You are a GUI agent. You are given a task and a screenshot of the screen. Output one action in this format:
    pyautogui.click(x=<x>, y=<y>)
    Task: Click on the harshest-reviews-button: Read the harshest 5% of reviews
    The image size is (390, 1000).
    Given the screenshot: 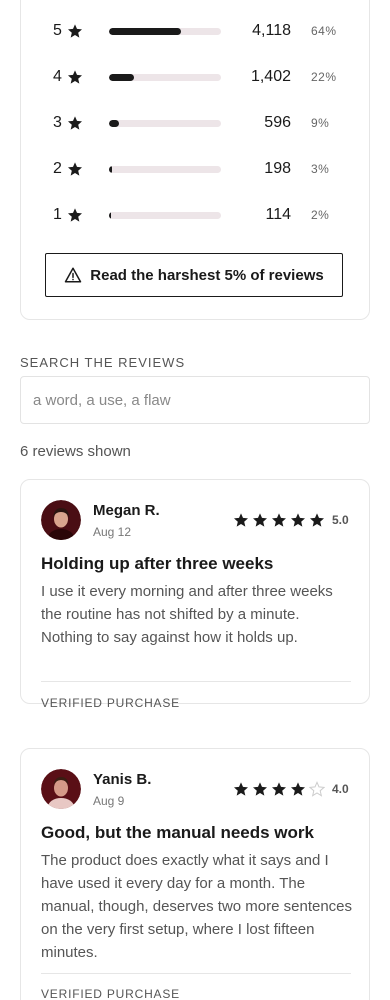 What is the action you would take?
    pyautogui.click(x=194, y=275)
    